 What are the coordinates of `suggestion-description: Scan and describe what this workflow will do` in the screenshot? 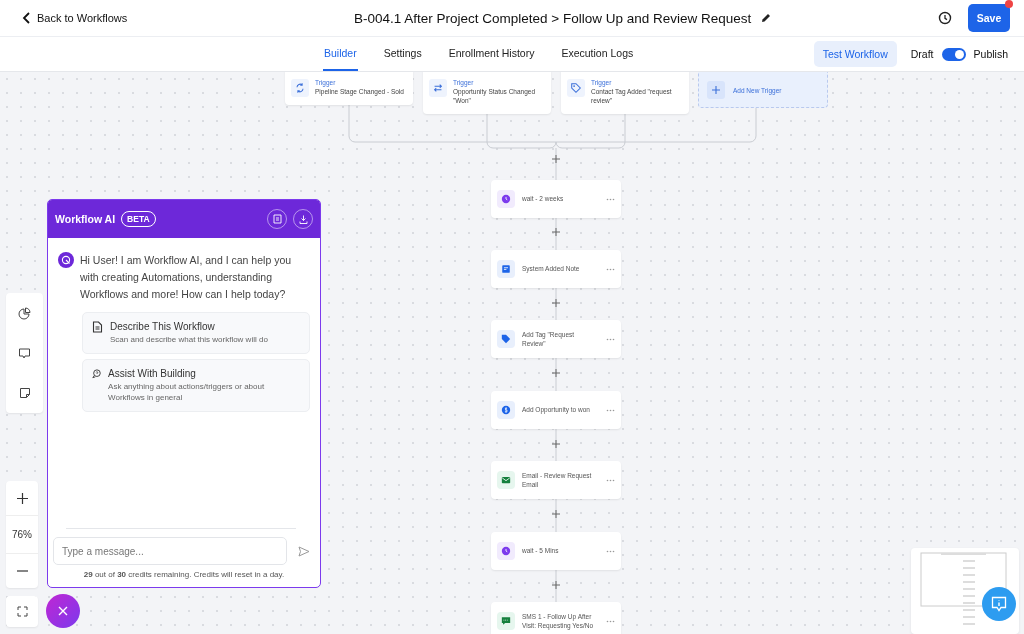 It's located at (189, 339).